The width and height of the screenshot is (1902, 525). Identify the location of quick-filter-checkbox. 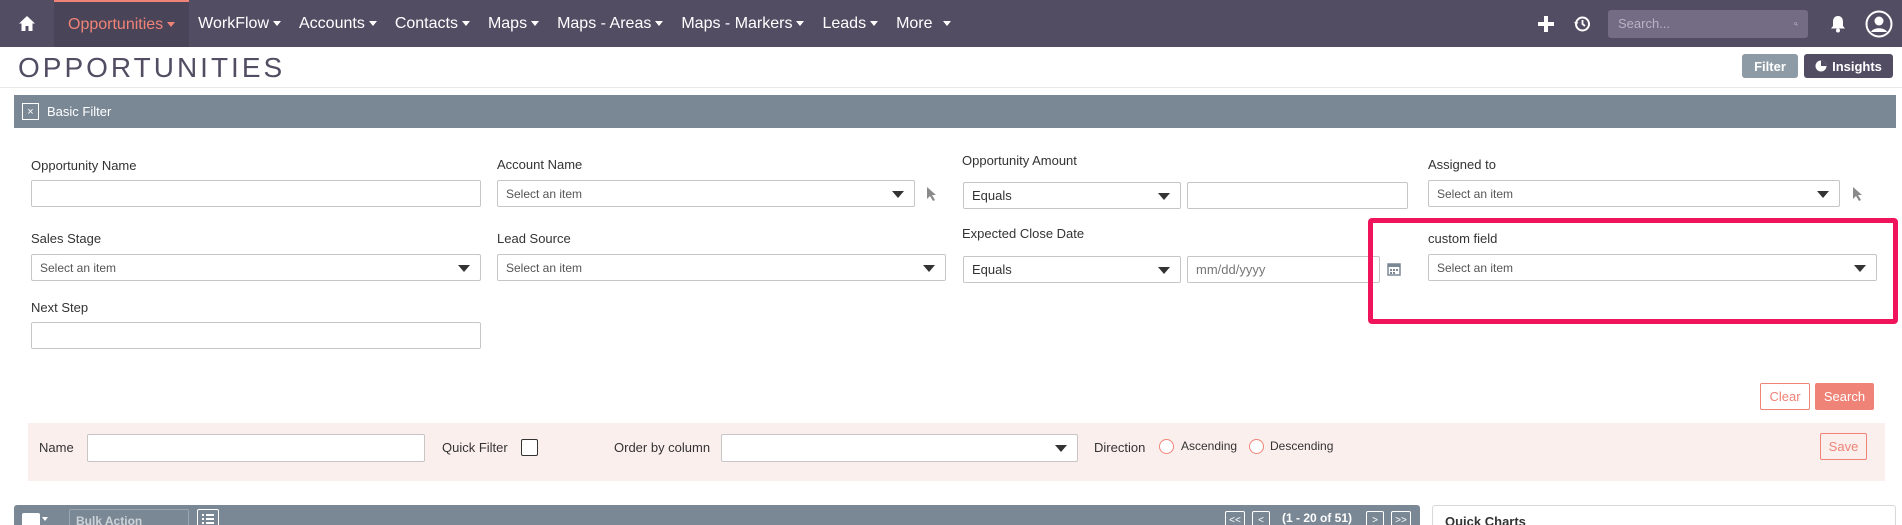
(529, 447).